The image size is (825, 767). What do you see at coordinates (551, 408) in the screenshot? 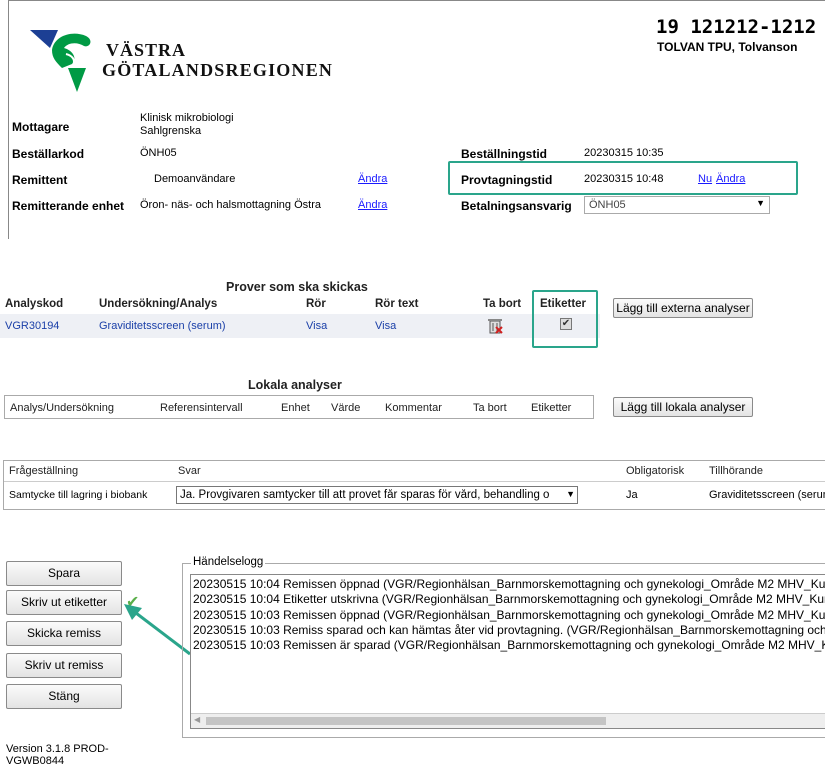
I see `lokala-col-etiketter: Etiketter` at bounding box center [551, 408].